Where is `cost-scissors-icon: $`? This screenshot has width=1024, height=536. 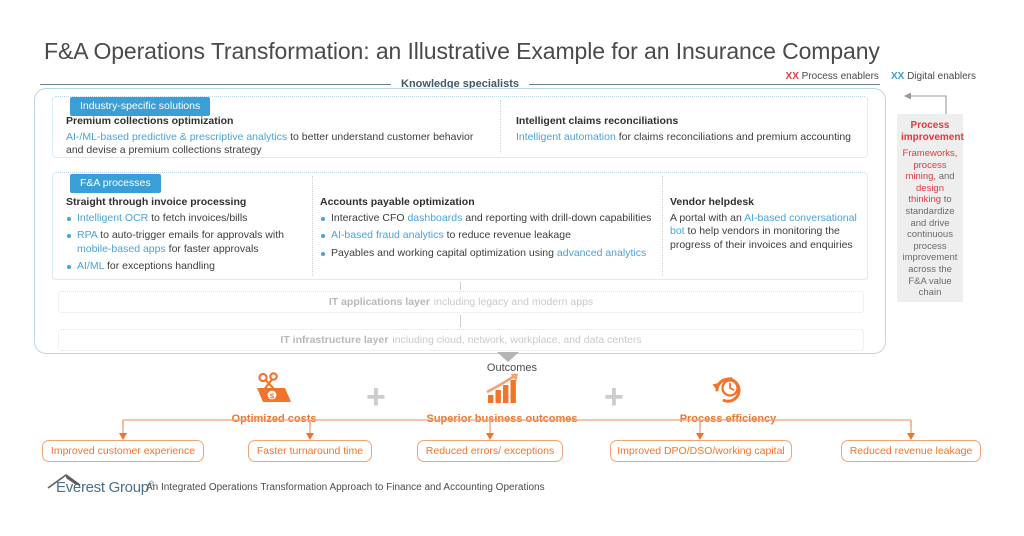
cost-scissors-icon: $ is located at coordinates (274, 387).